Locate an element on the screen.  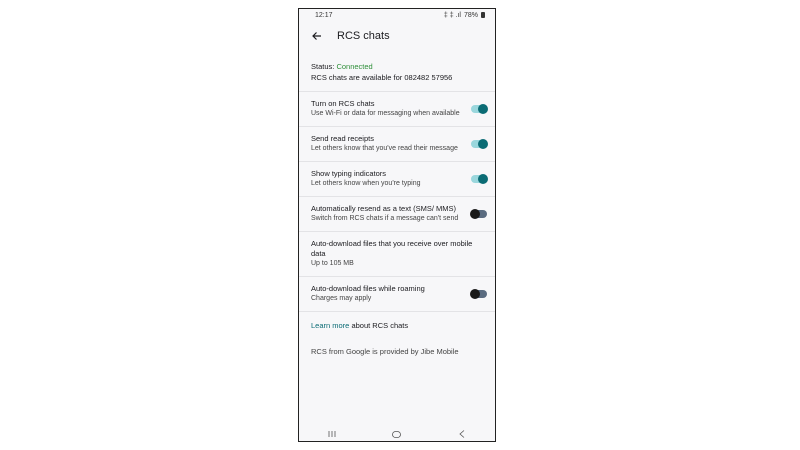
status-bar: 12:17 ‡ ‡ .ıl 78% is located at coordinates (397, 15).